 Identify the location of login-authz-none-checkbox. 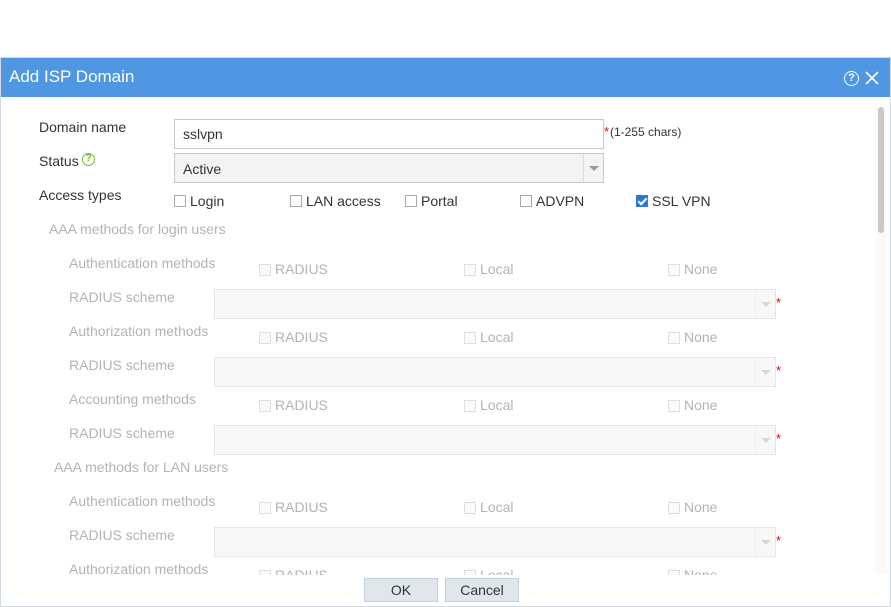
(674, 338).